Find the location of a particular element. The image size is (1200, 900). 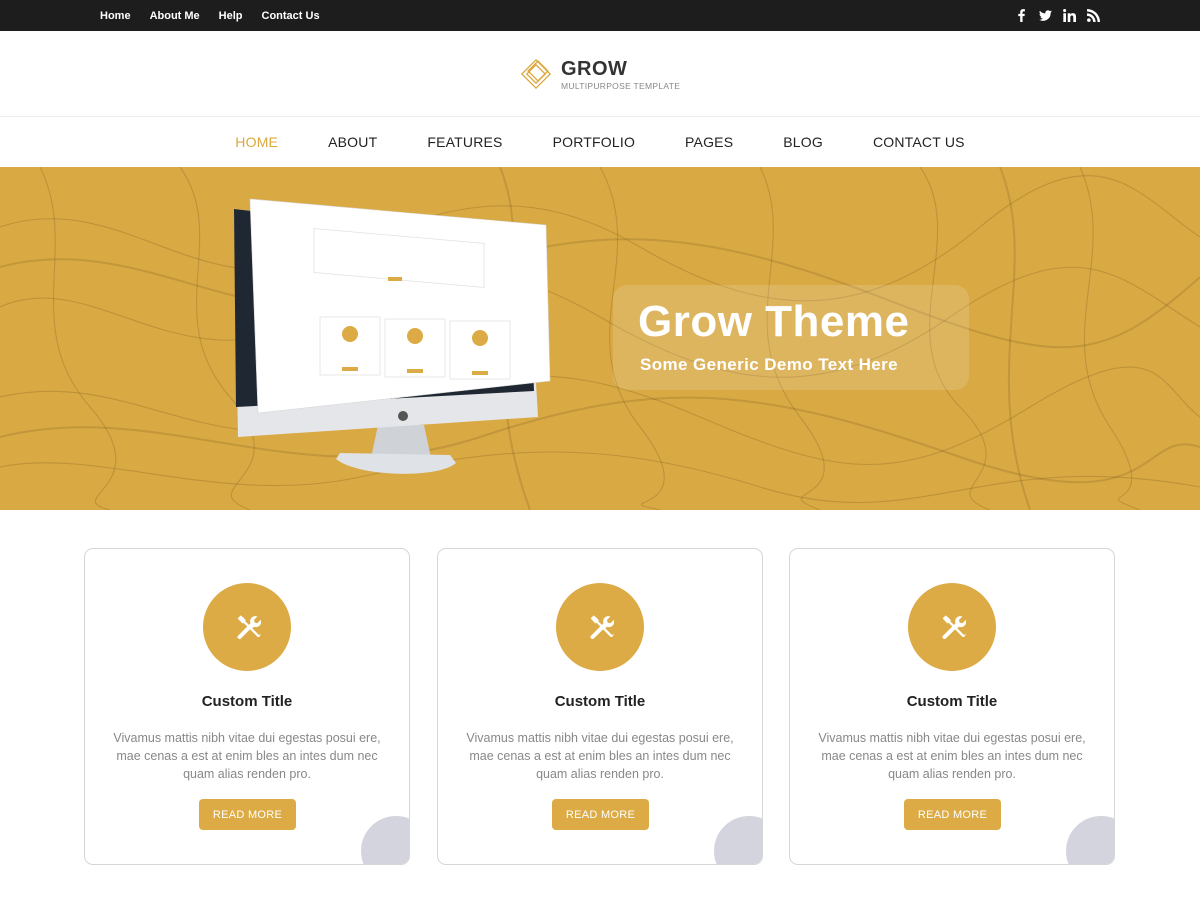

nav-item-features: FEATURES is located at coordinates (464, 142).